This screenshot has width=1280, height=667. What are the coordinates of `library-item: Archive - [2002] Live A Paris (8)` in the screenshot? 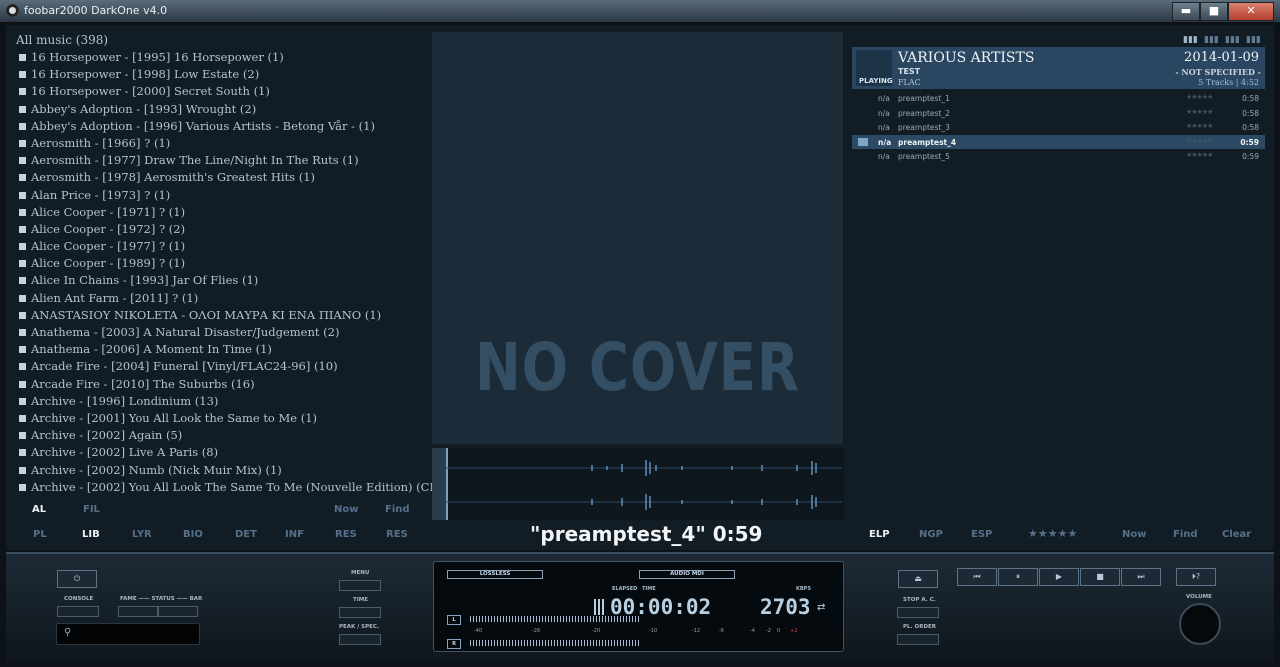 It's located at (226, 452).